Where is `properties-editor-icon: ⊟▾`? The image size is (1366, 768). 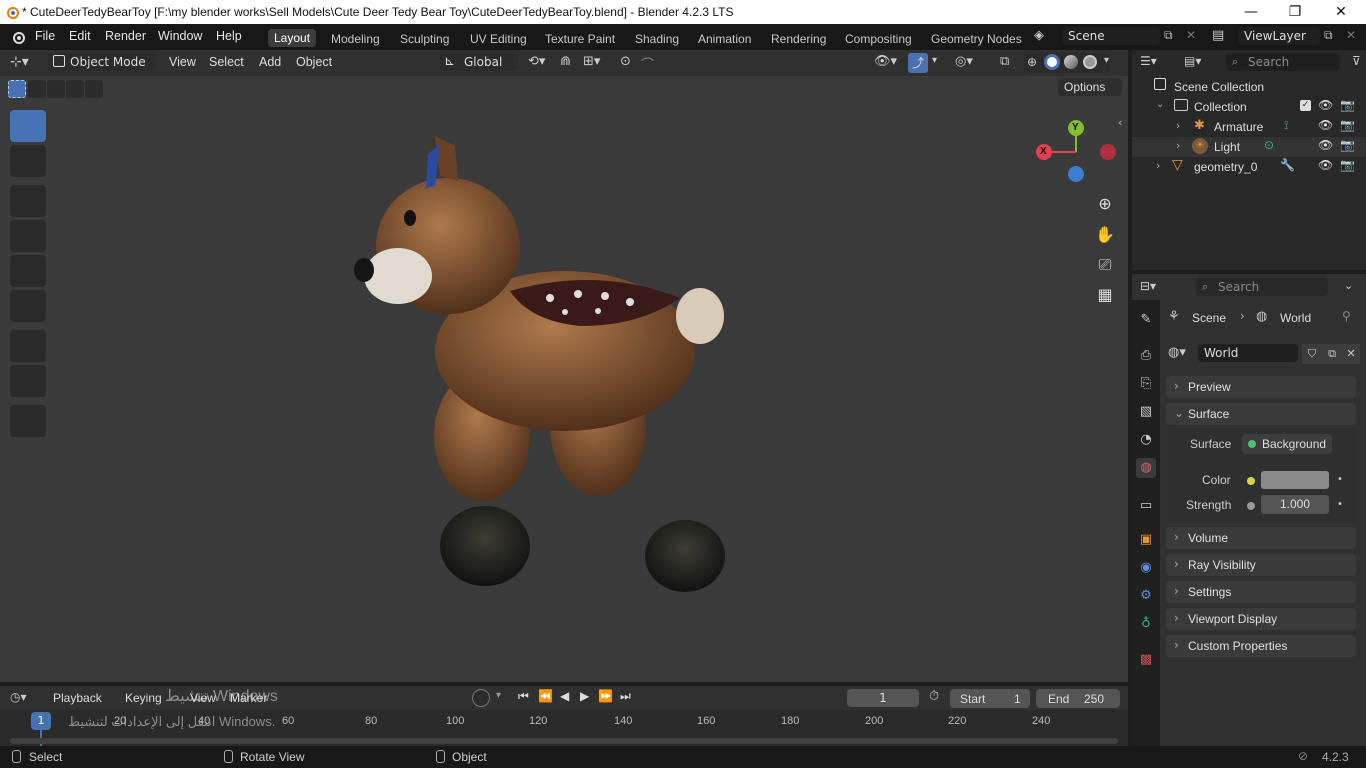 properties-editor-icon: ⊟▾ is located at coordinates (1148, 286).